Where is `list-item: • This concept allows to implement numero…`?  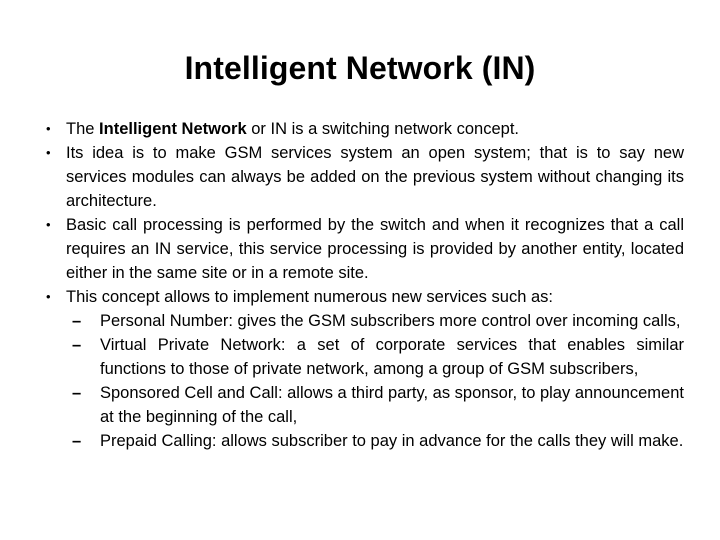
list-item: • This concept allows to implement numero… is located at coordinates (362, 297).